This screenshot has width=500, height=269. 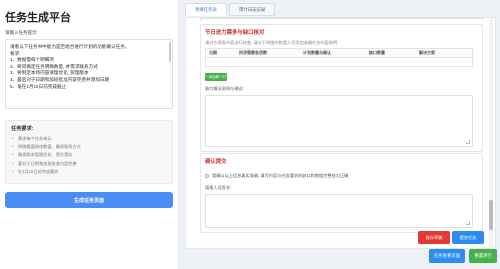 What do you see at coordinates (341, 19) in the screenshot?
I see `previous-section-edge` at bounding box center [341, 19].